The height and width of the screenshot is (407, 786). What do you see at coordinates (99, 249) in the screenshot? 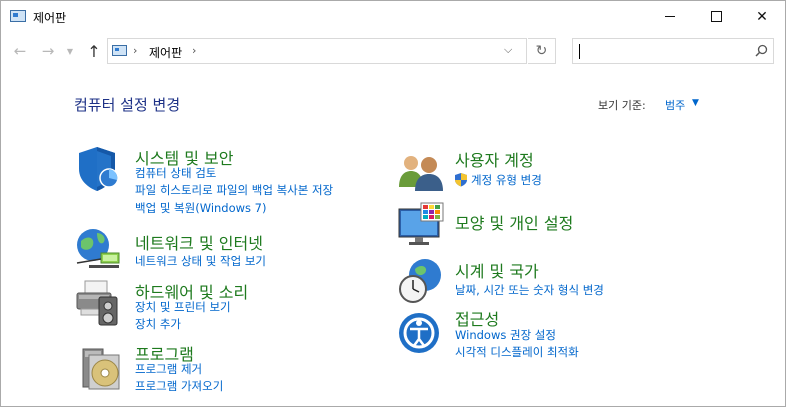
I see `network-globe-icon` at bounding box center [99, 249].